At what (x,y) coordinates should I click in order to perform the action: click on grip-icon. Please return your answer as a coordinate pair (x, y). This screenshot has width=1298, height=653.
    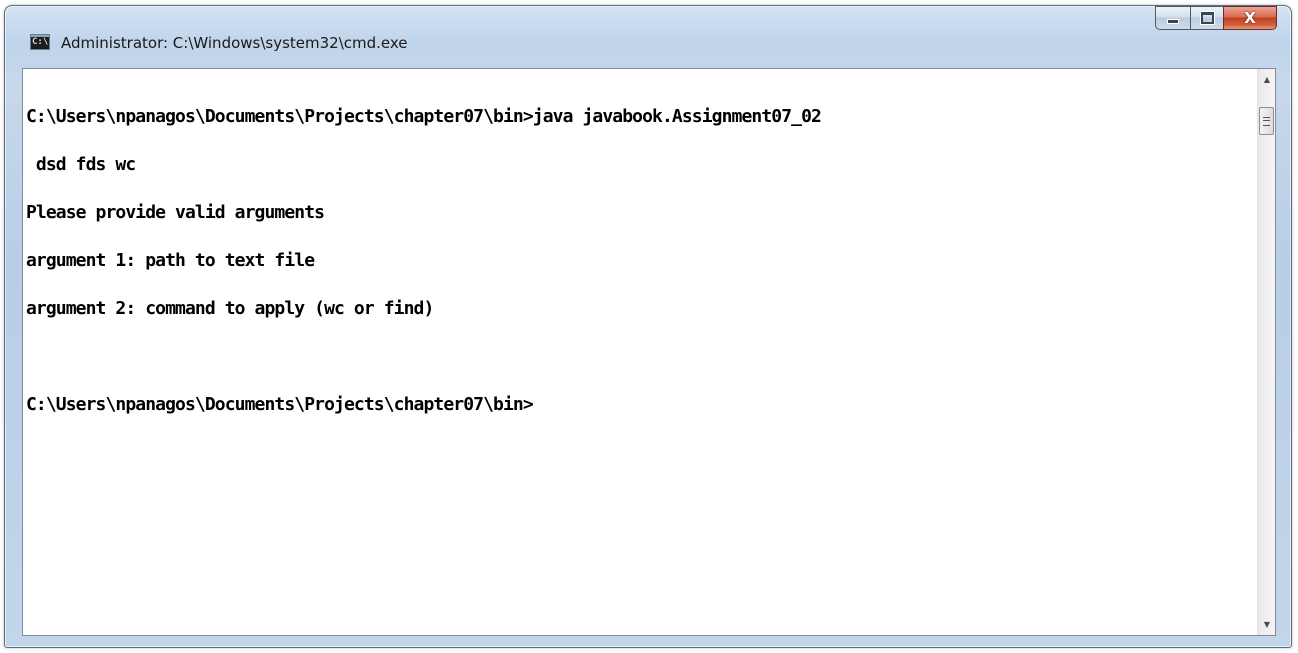
    Looking at the image, I should click on (1266, 121).